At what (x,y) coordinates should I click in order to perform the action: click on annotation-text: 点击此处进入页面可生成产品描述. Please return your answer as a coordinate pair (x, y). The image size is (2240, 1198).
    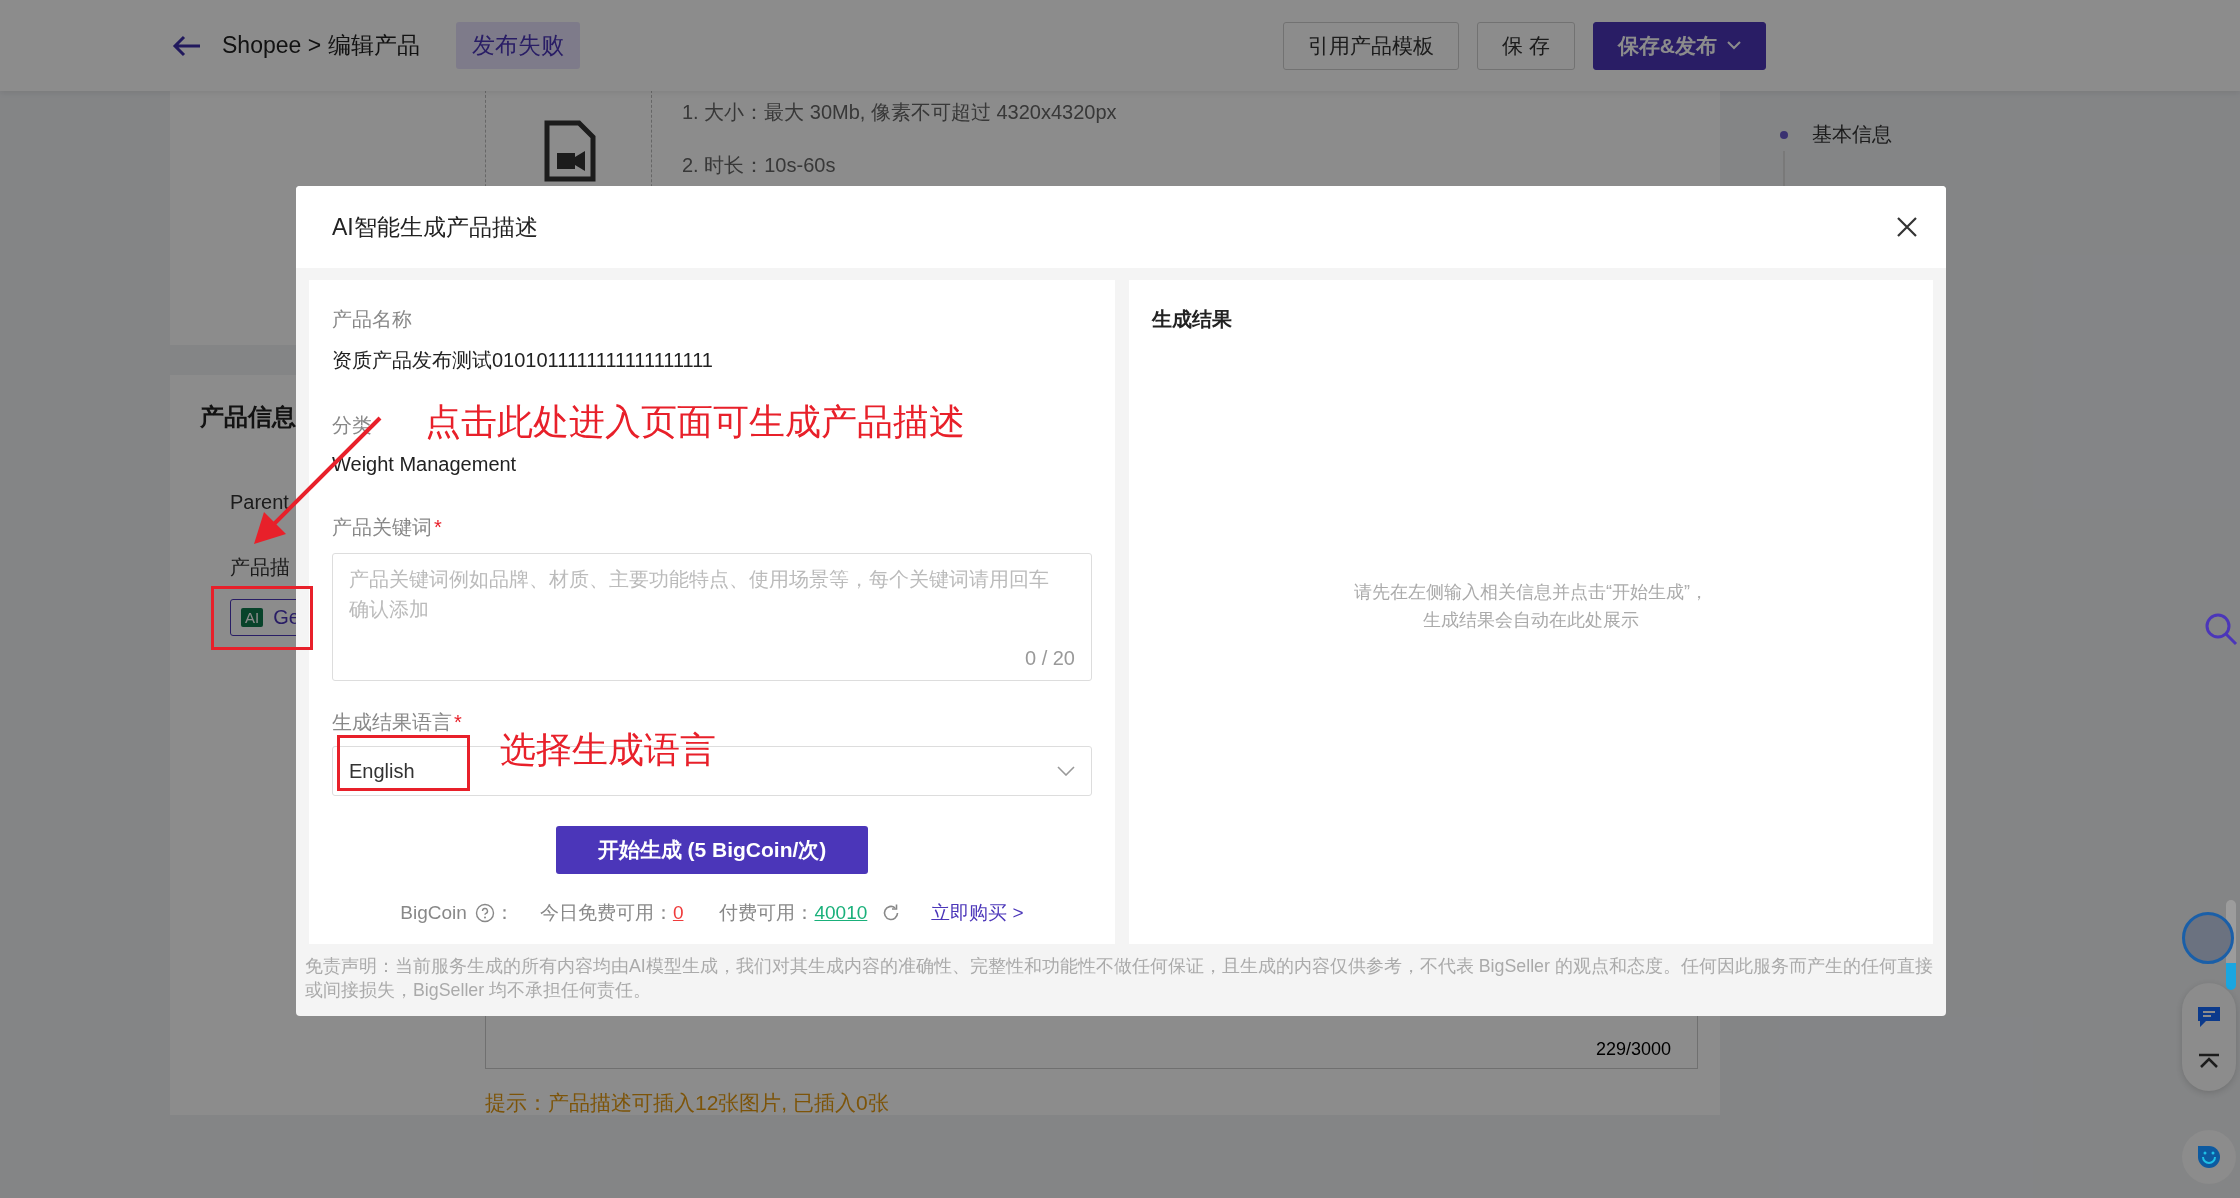
    Looking at the image, I should click on (695, 422).